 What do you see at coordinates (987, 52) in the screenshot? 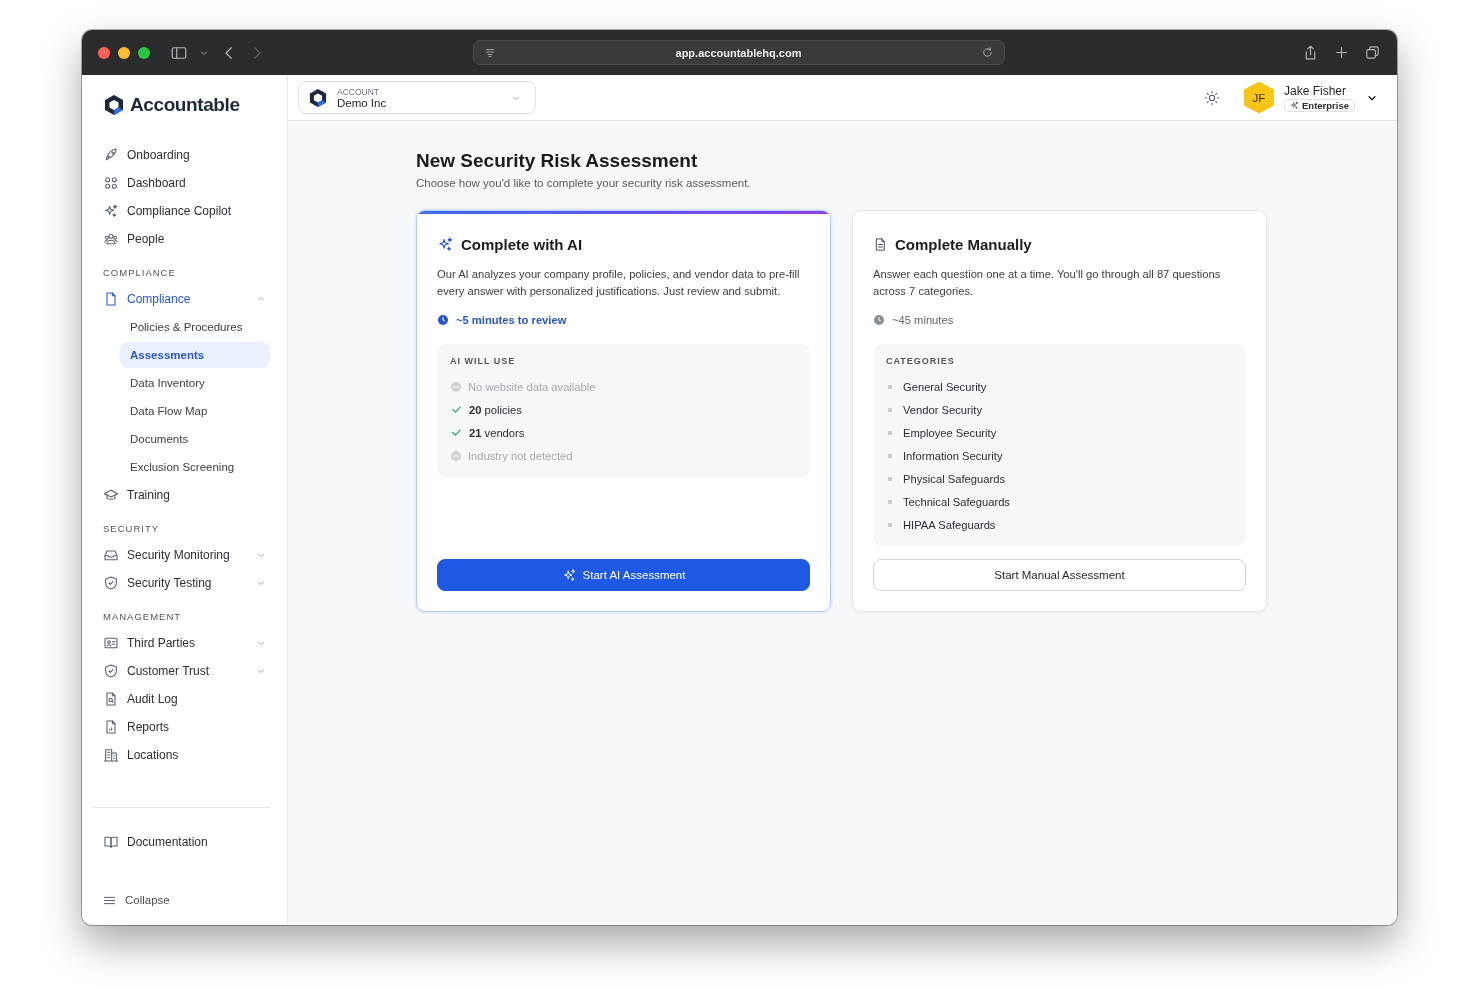
I see `reload-icon` at bounding box center [987, 52].